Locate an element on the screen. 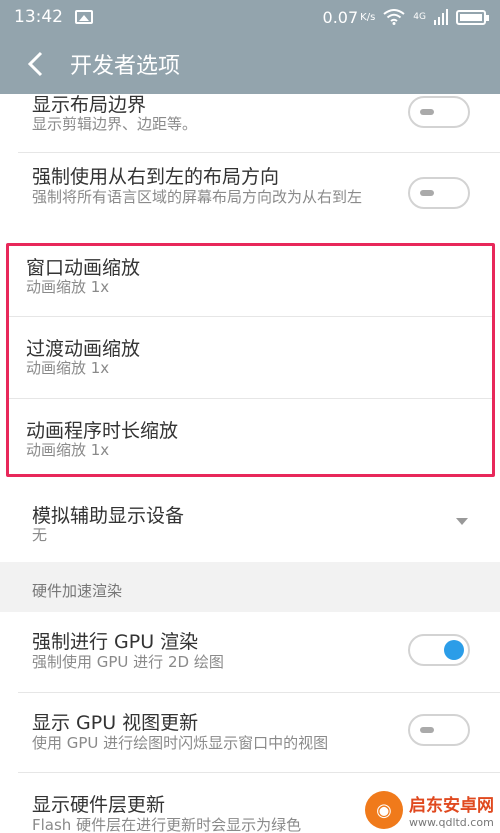  setting-title: 显示硬件层更新 is located at coordinates (99, 805).